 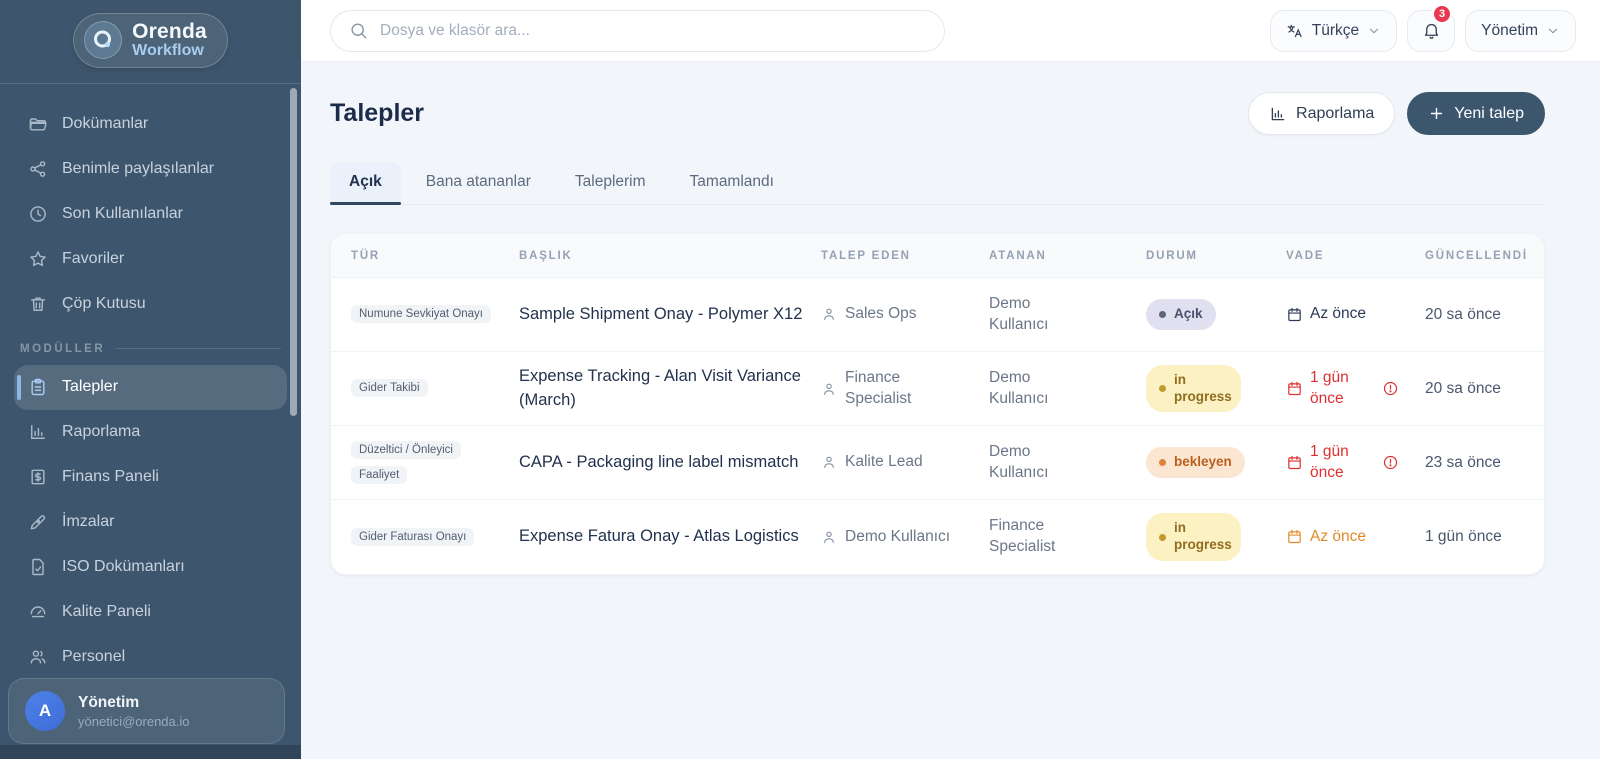 I want to click on sidebar-item-son-kullanilanlar: Son Kullanılanlar, so click(x=150, y=214).